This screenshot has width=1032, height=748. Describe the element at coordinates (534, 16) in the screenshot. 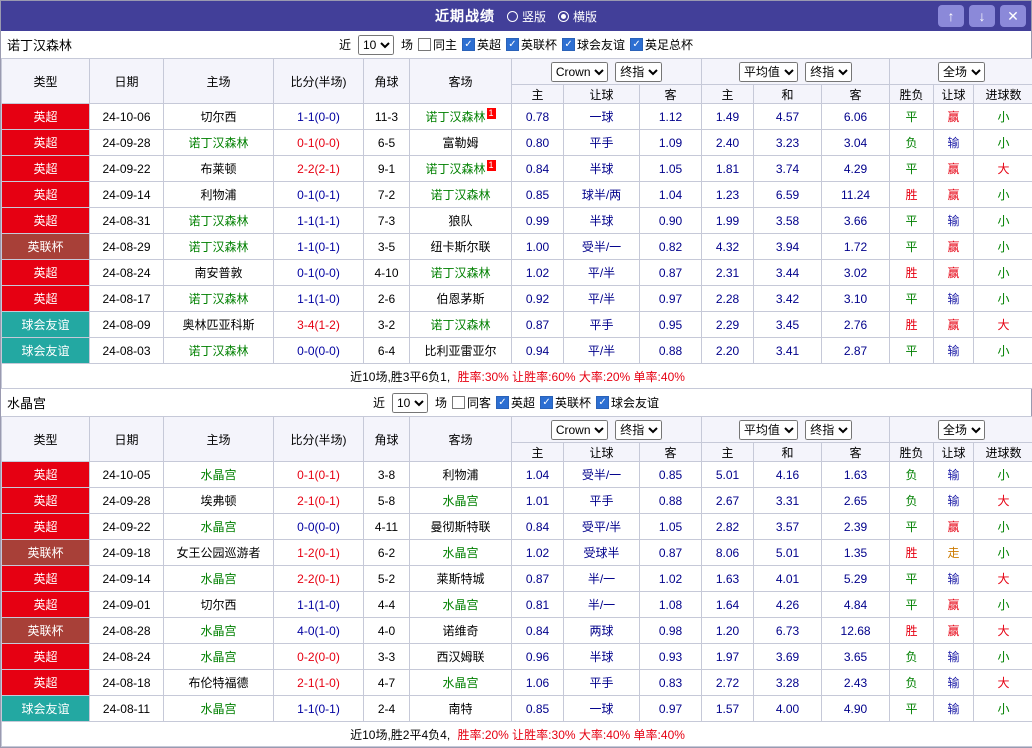

I see `radio-vertical-label: 竖版` at that location.